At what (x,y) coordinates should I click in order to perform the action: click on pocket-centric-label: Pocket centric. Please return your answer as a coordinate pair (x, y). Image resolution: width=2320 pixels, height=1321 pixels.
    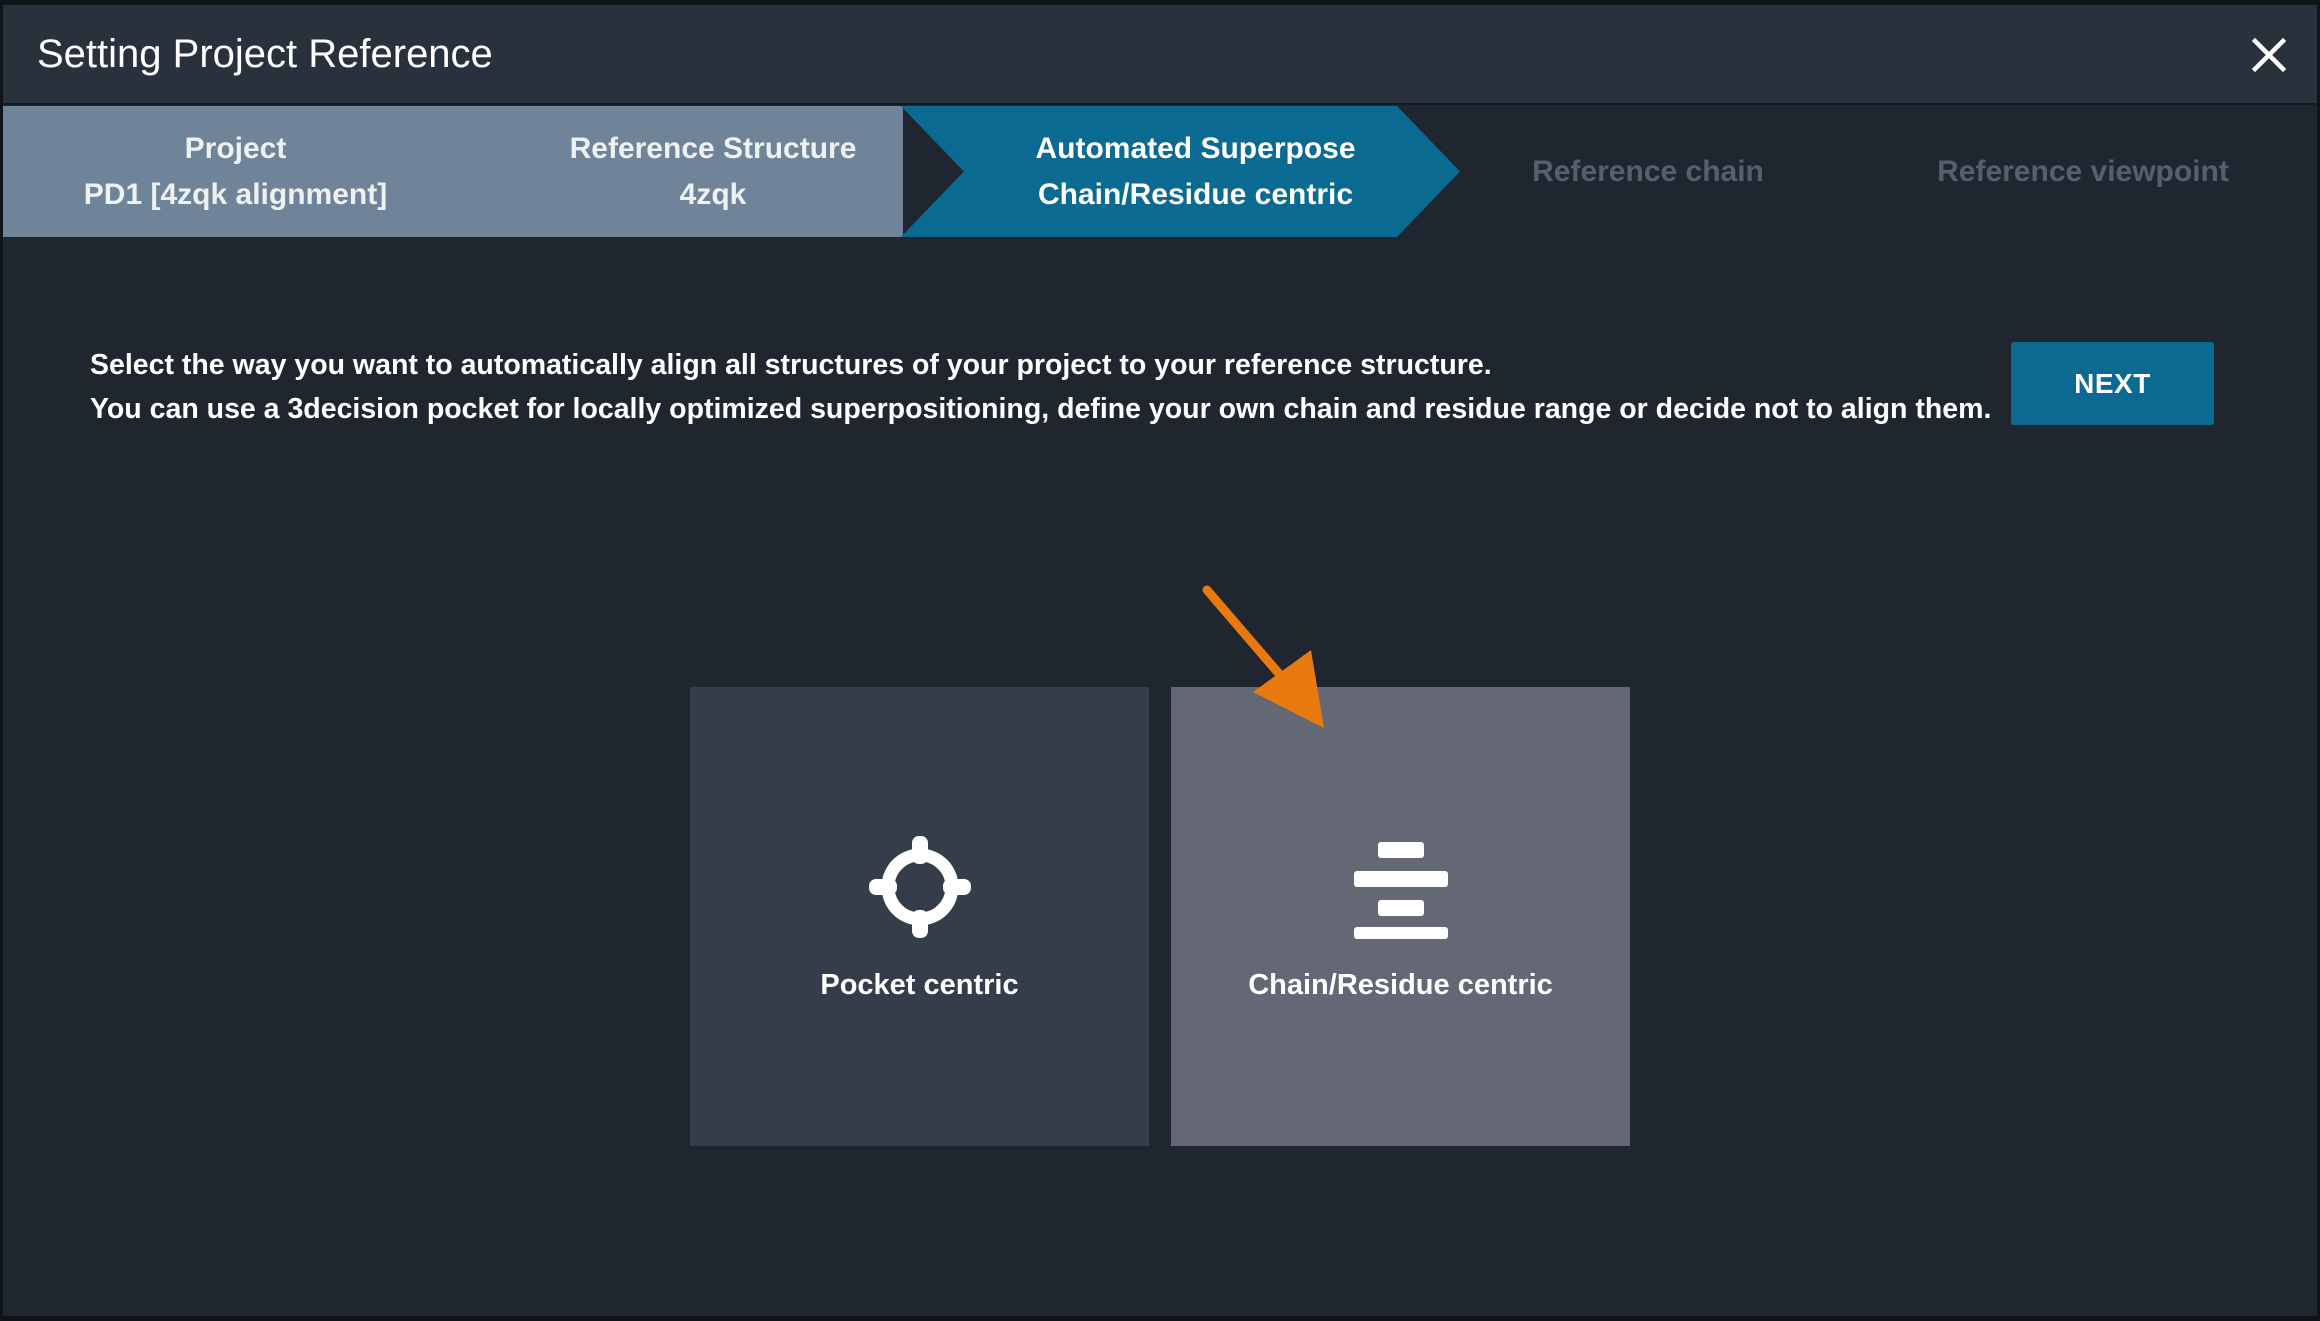
    Looking at the image, I should click on (919, 985).